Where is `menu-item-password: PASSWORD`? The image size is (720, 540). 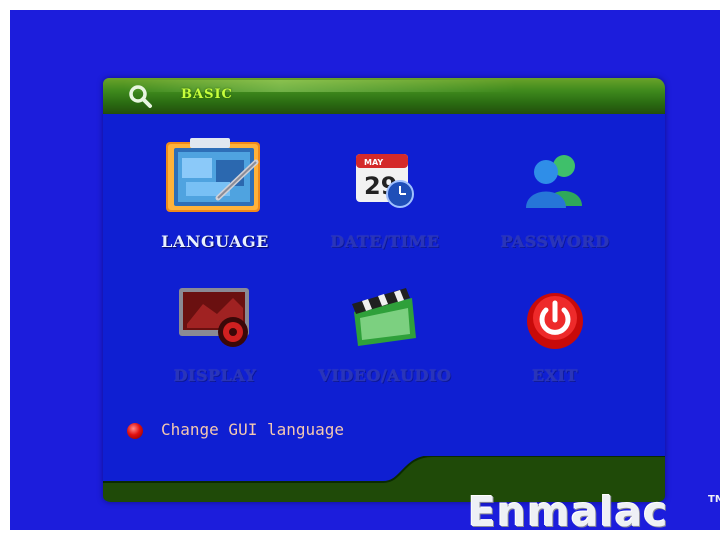 menu-item-password: PASSWORD is located at coordinates (555, 194).